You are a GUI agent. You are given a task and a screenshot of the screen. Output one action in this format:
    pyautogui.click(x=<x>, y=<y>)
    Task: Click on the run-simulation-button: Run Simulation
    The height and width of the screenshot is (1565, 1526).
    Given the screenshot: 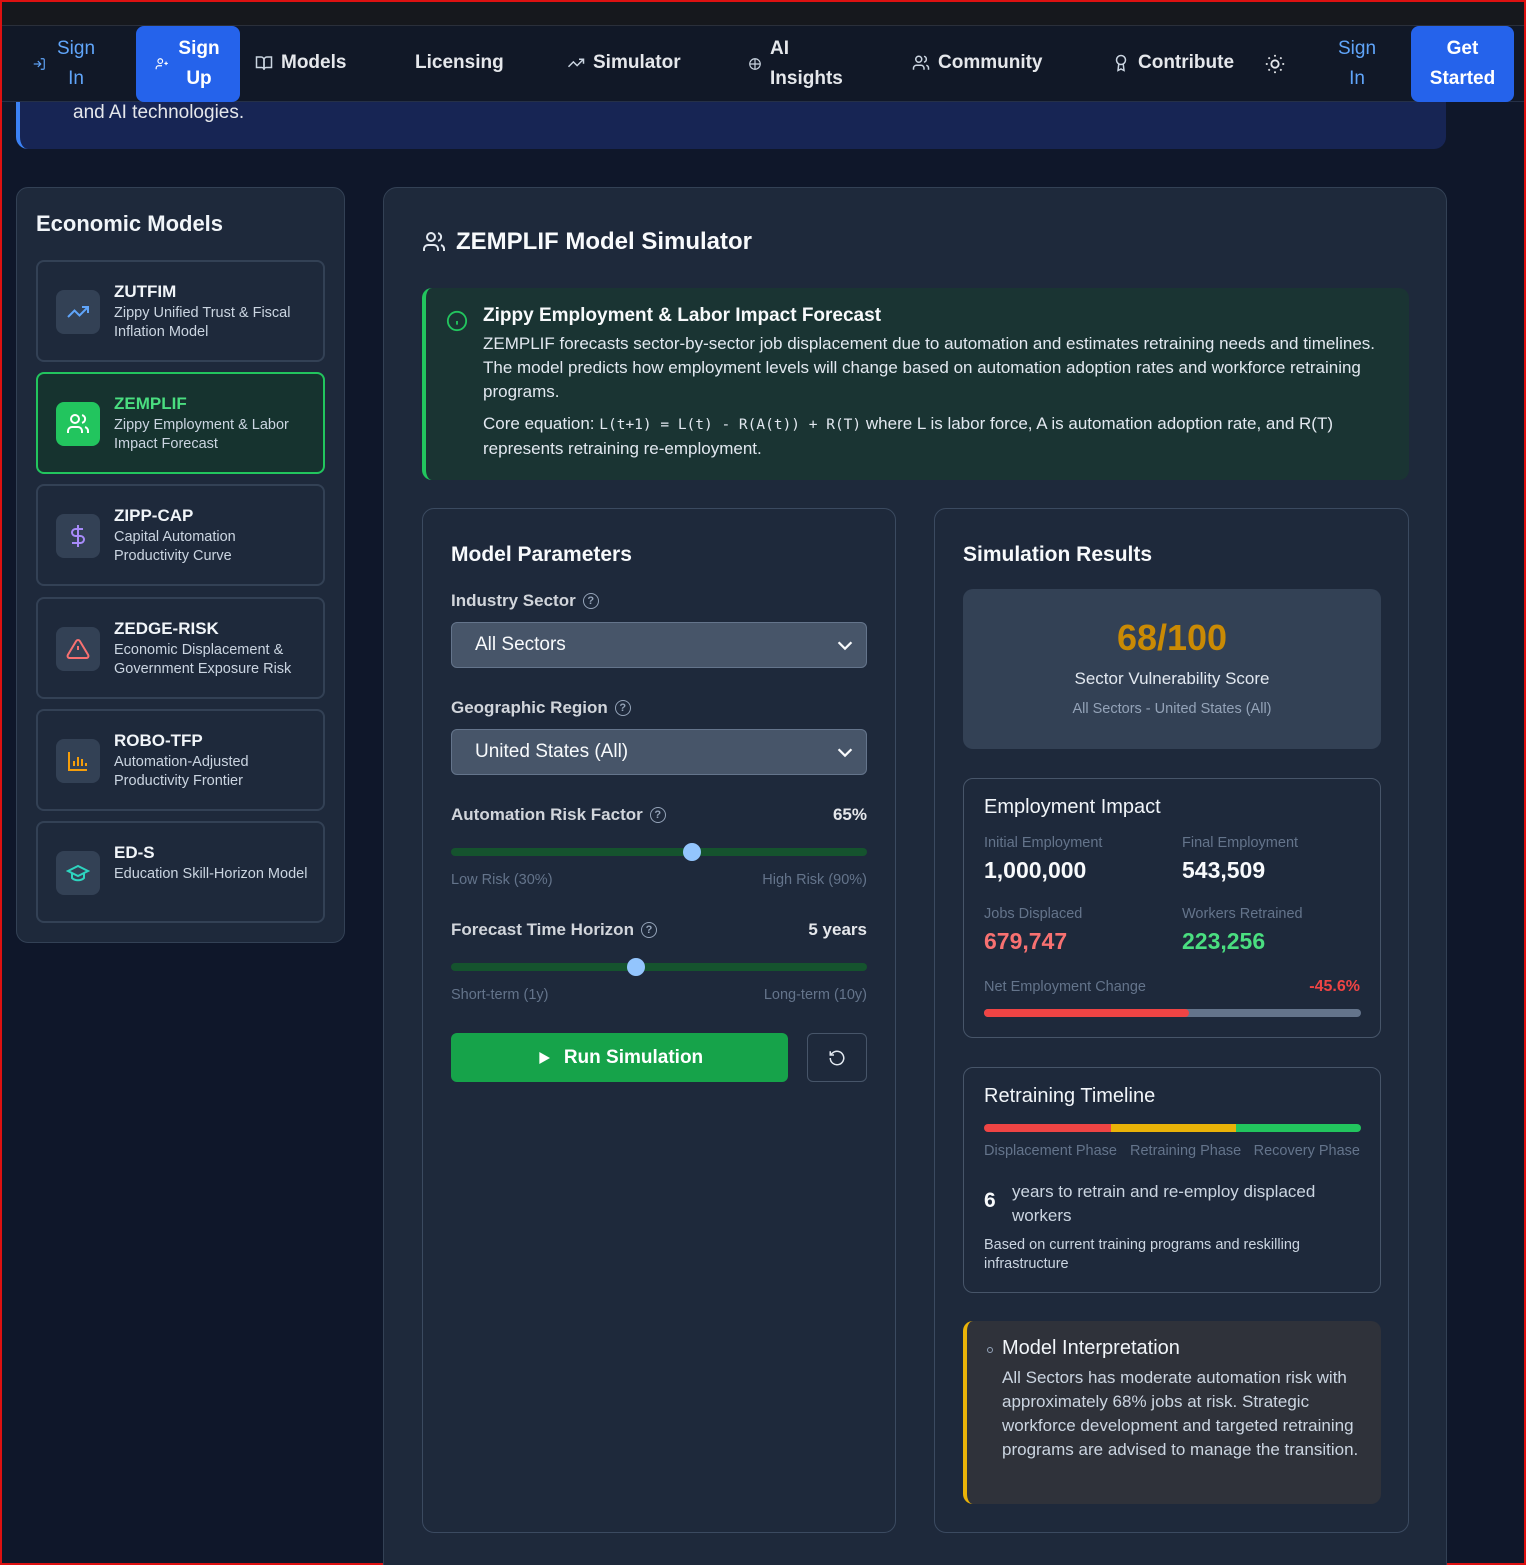 What is the action you would take?
    pyautogui.click(x=619, y=1057)
    